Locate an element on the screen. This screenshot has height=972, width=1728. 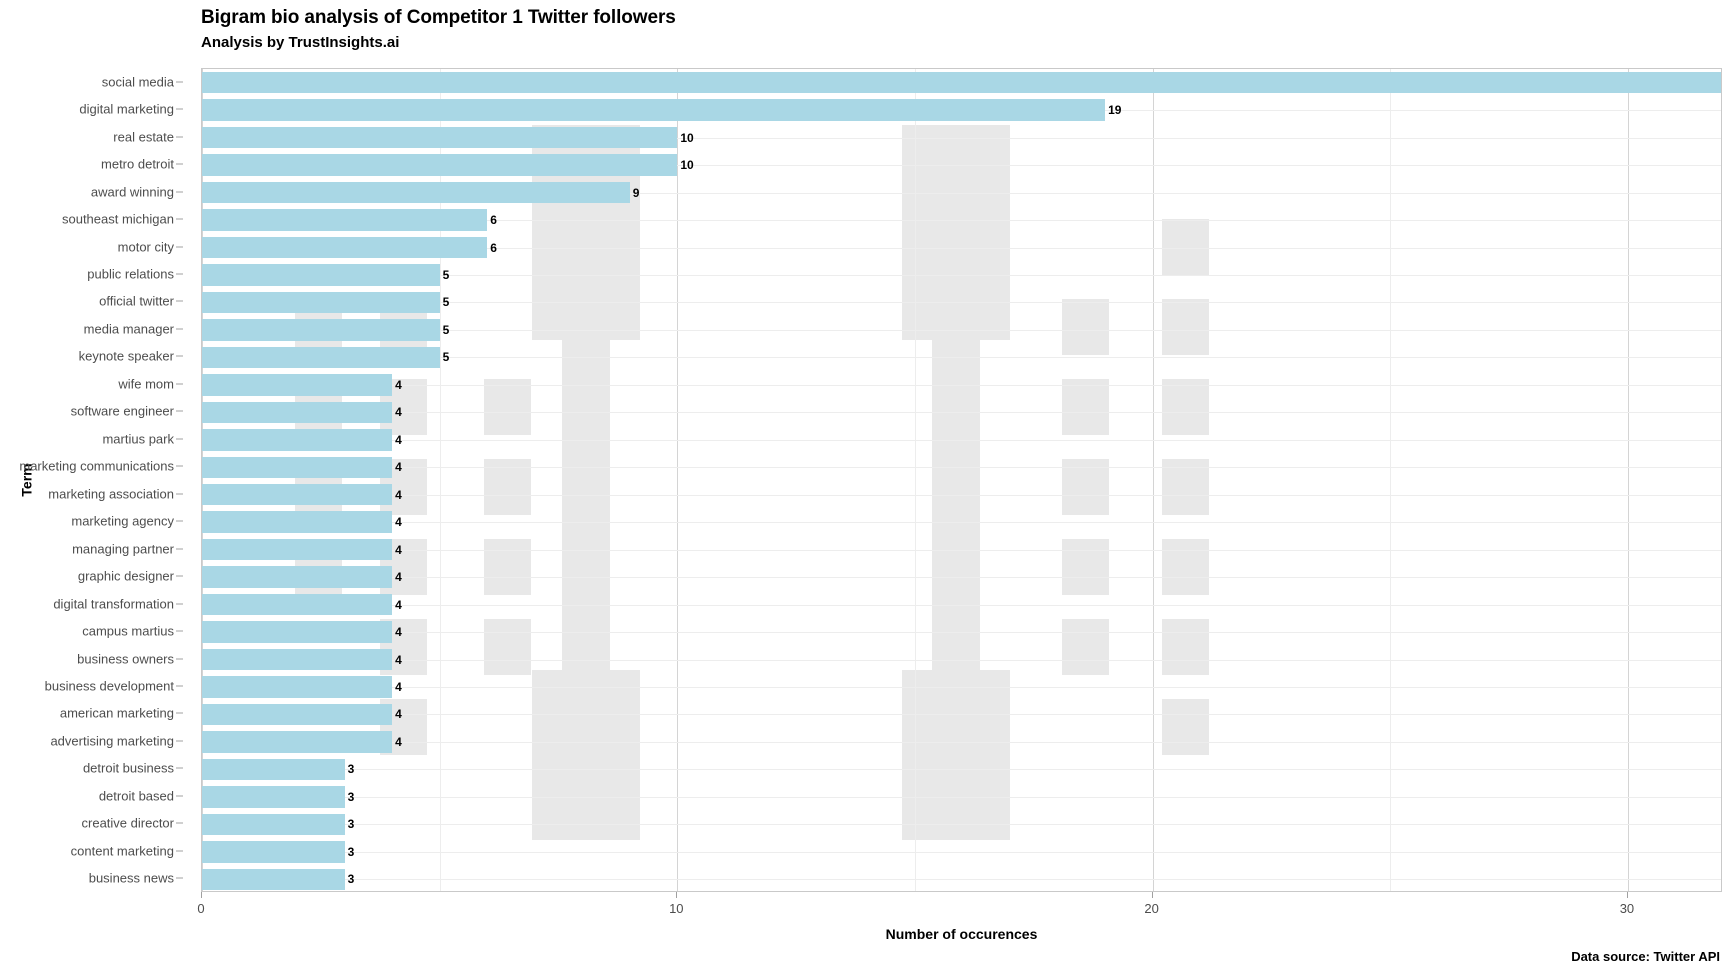
bar-row: 32 is located at coordinates (961, 83).